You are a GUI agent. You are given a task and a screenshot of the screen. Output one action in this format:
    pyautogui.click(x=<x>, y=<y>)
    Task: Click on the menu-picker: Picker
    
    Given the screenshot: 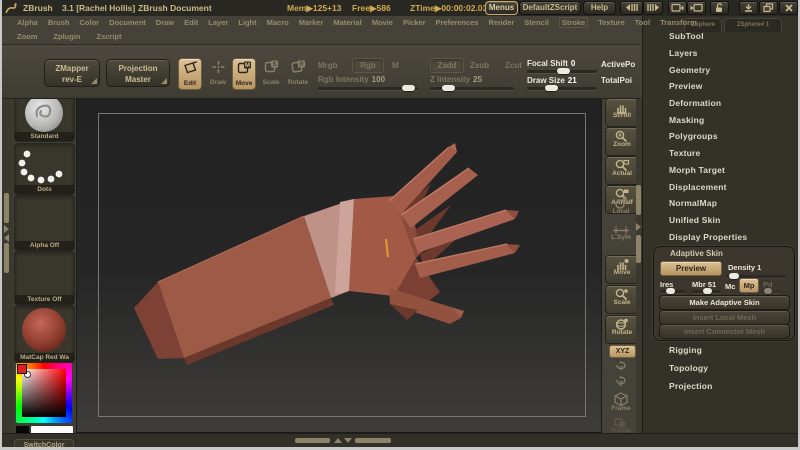 What is the action you would take?
    pyautogui.click(x=414, y=22)
    